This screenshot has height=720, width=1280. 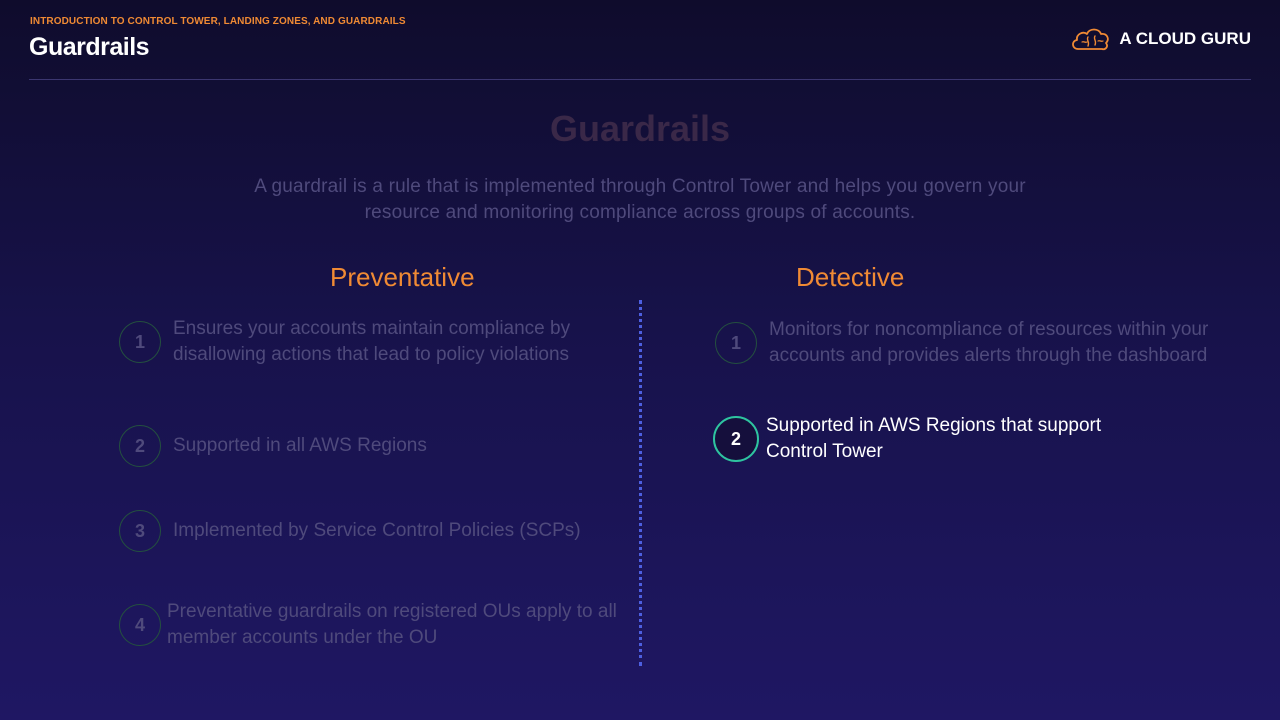 I want to click on brand-logo: A CLOUD GURU, so click(x=1160, y=39).